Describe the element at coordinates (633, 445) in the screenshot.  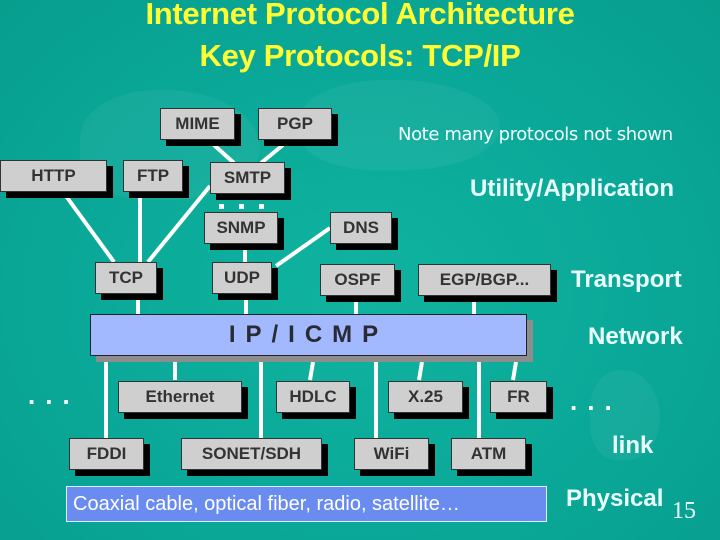
I see `layer-label-link: link` at that location.